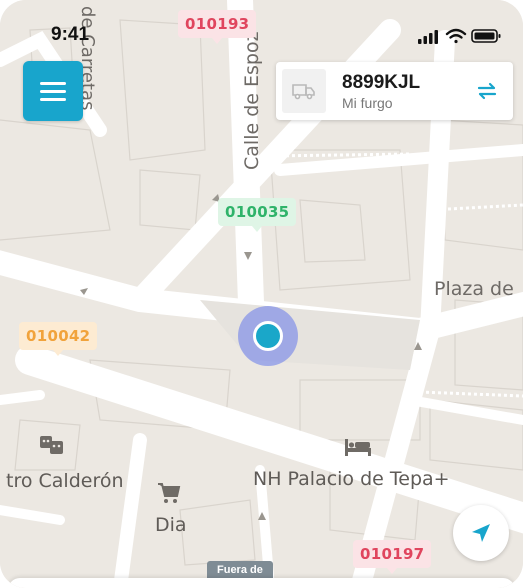  I want to click on theater-icon, so click(51, 445).